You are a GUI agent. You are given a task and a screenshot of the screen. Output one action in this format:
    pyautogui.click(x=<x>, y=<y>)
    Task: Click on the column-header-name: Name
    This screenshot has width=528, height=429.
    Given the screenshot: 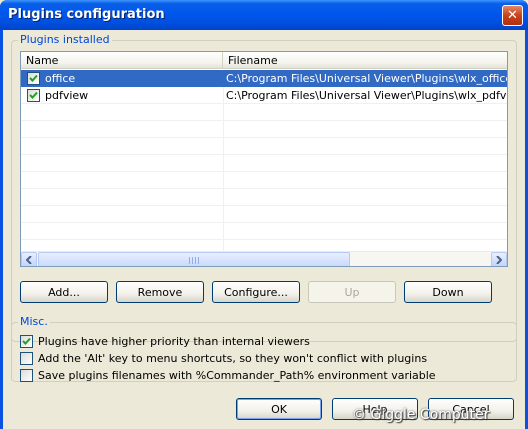 What is the action you would take?
    pyautogui.click(x=122, y=60)
    